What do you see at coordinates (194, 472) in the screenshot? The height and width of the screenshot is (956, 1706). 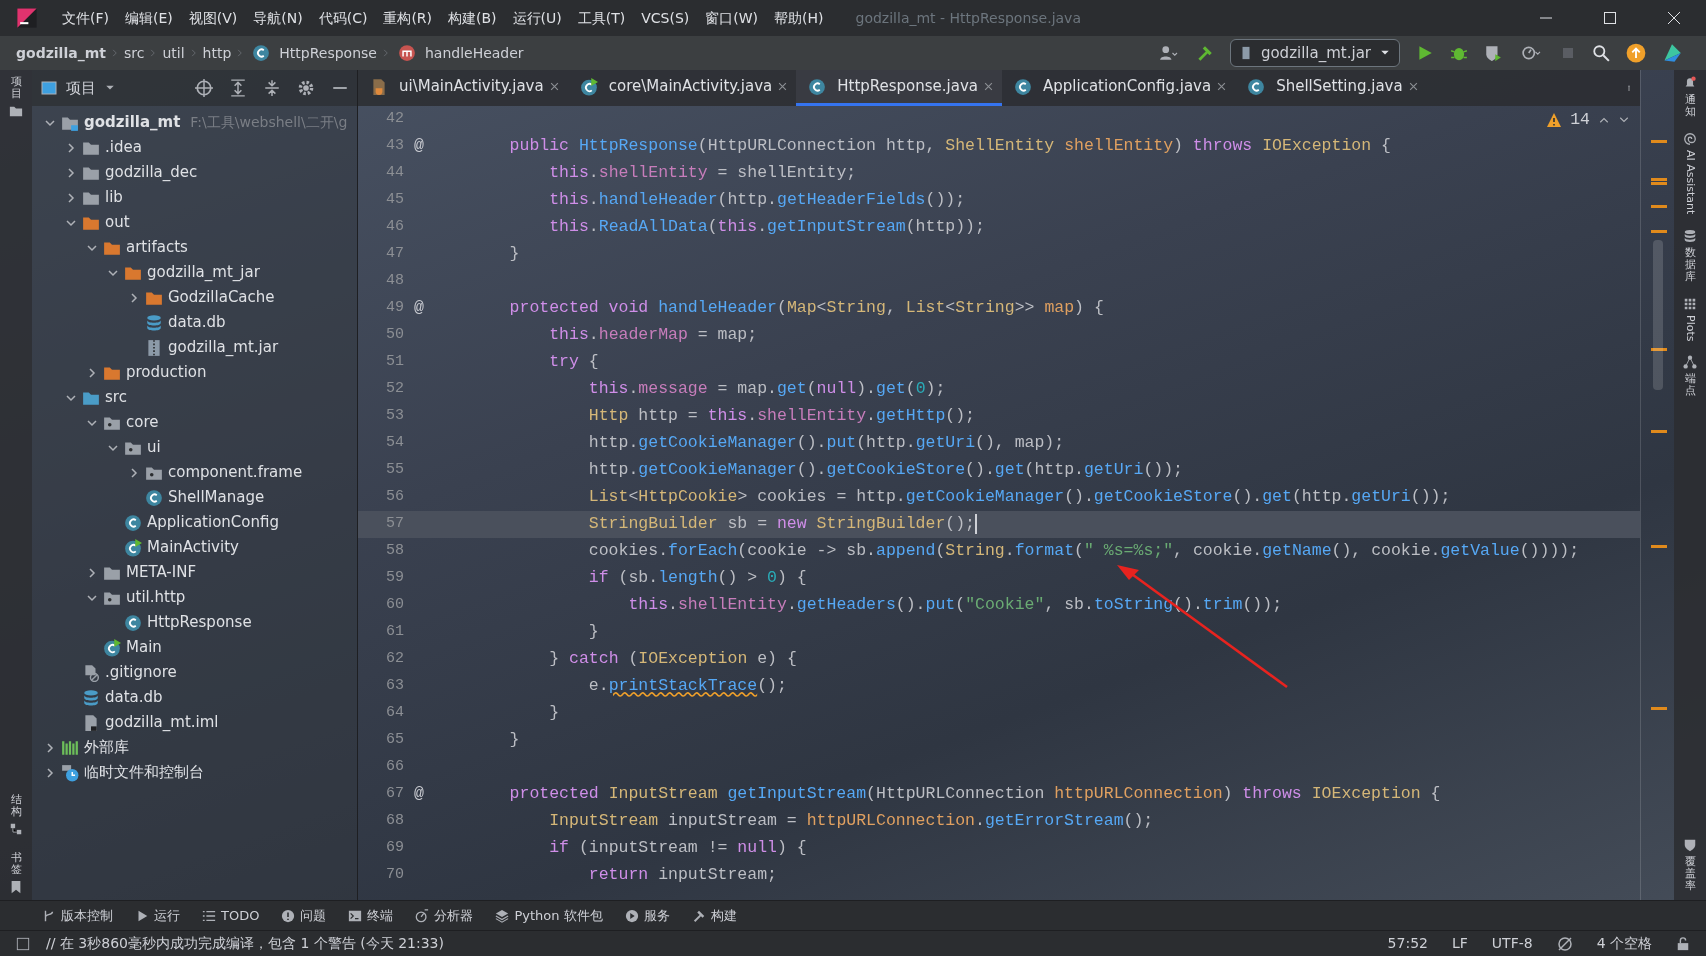 I see `tree-item: component.frame` at bounding box center [194, 472].